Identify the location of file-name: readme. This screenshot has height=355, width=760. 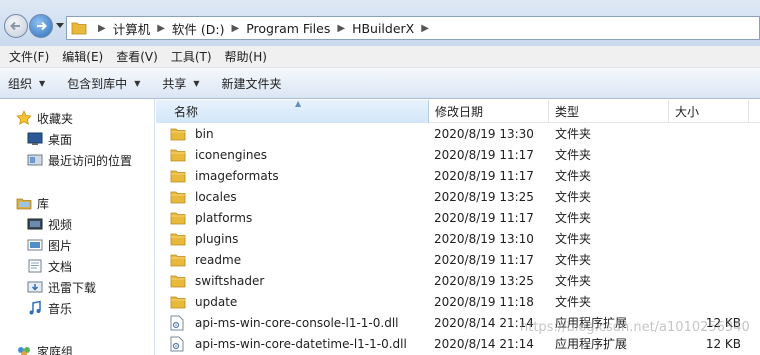
(218, 259).